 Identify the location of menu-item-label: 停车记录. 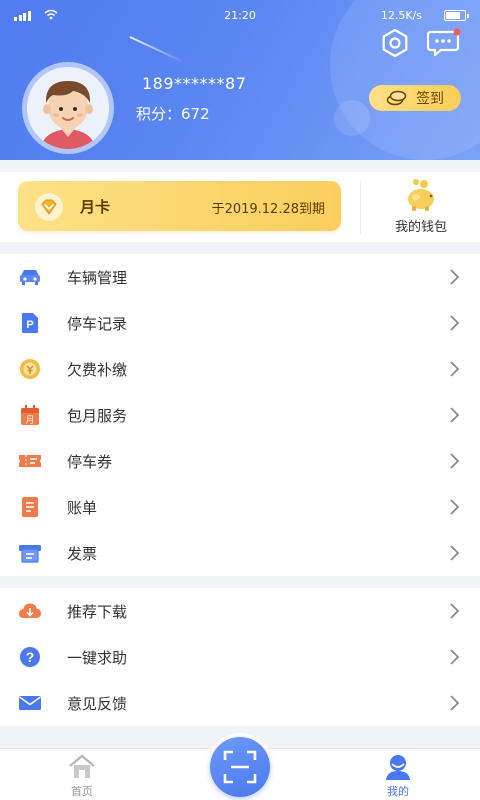
(97, 324).